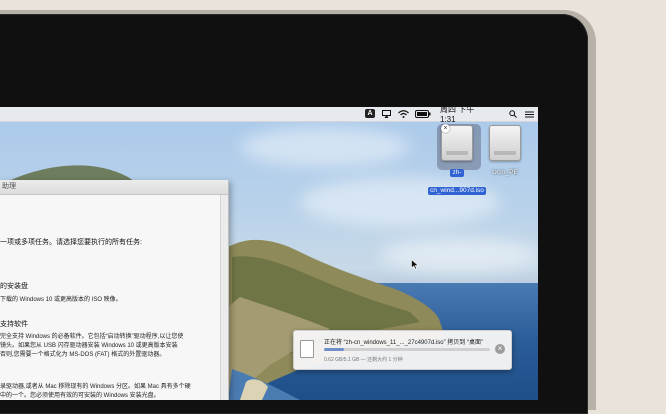 The height and width of the screenshot is (414, 666). What do you see at coordinates (415, 264) in the screenshot?
I see `mouse-pointer-icon` at bounding box center [415, 264].